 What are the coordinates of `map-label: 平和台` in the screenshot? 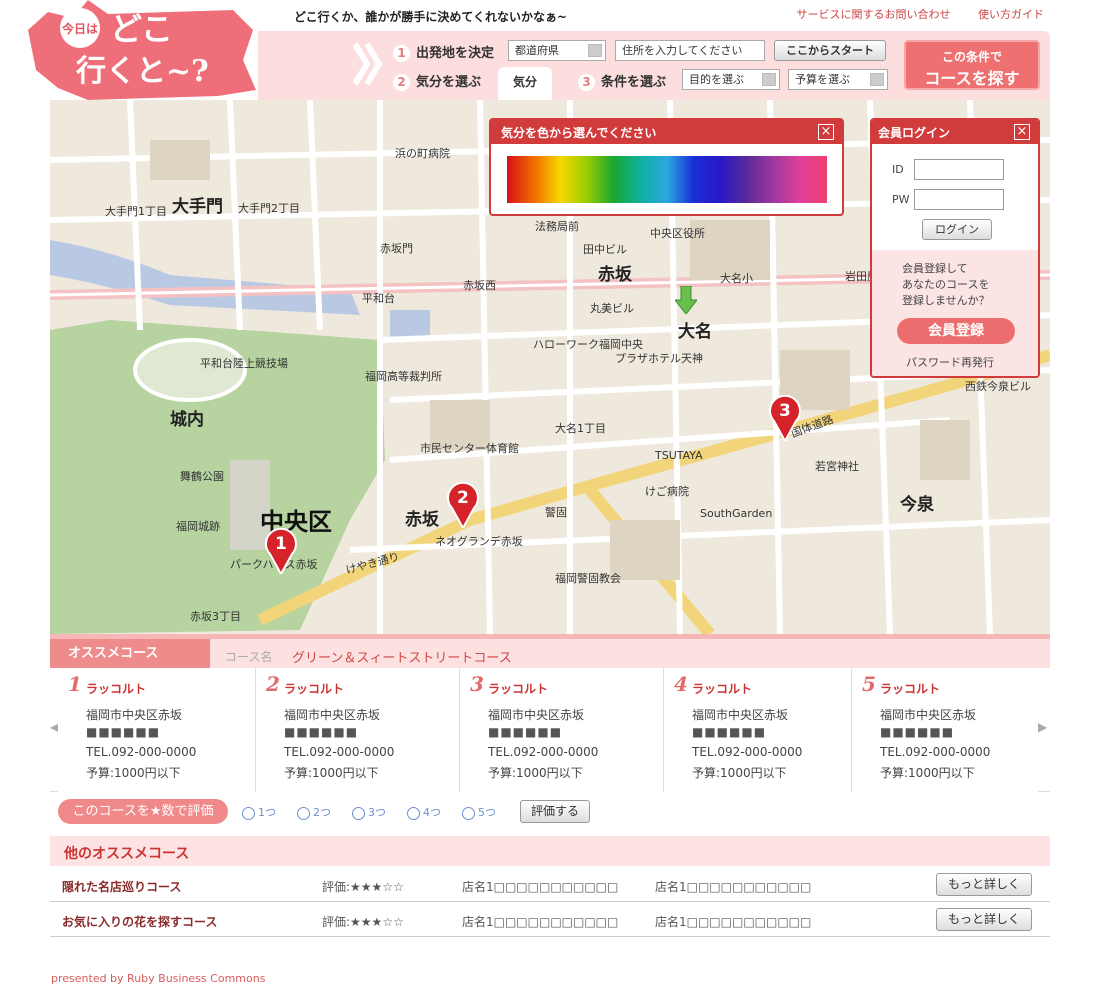 It's located at (378, 298).